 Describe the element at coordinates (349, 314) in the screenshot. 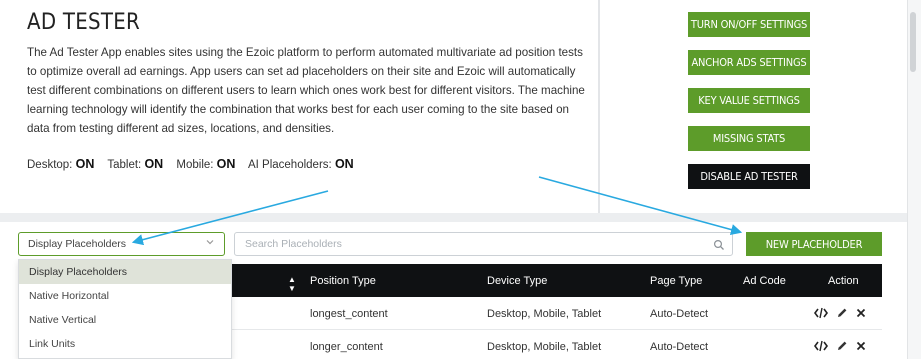

I see `row-position-type: longest_content` at that location.